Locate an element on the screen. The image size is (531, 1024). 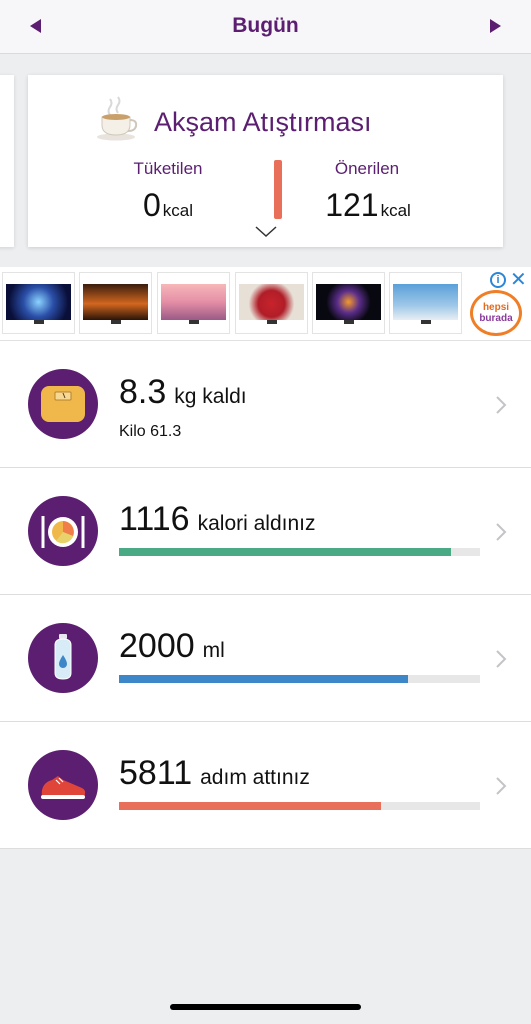
calories-value: 1116 kalori aldınız is located at coordinates (217, 519).